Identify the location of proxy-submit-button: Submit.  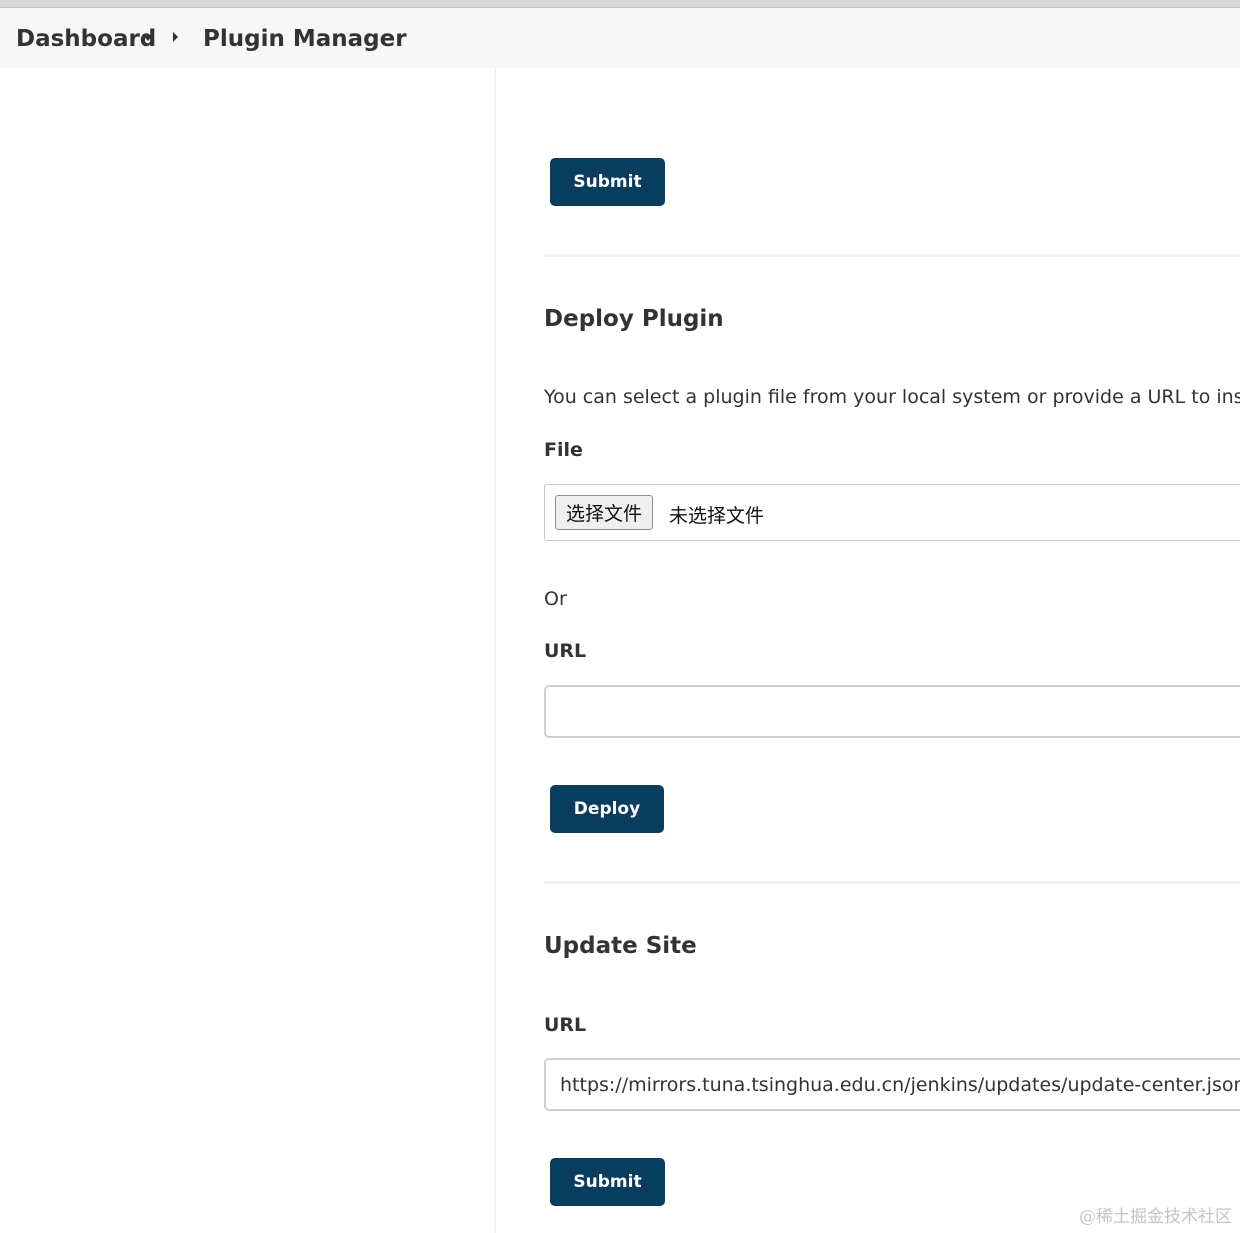
(607, 182).